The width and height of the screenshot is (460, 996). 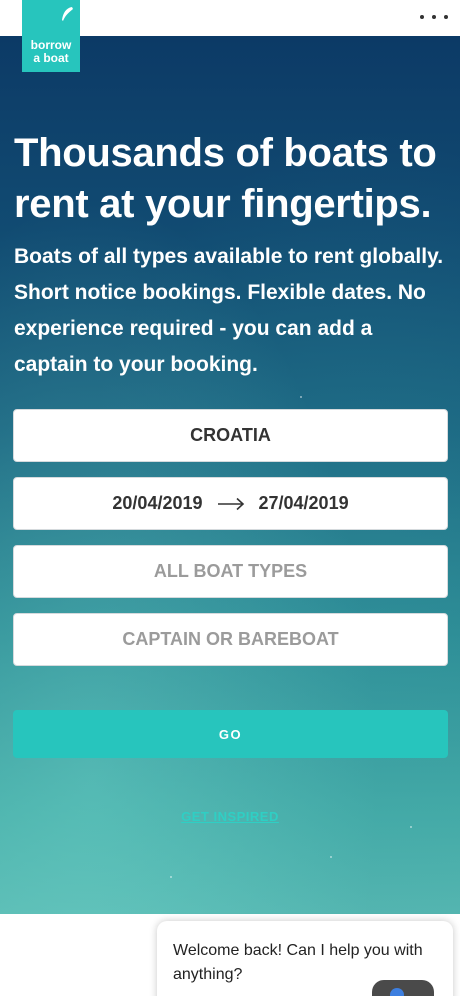 I want to click on date-to-value: 27/04/2019, so click(x=303, y=503).